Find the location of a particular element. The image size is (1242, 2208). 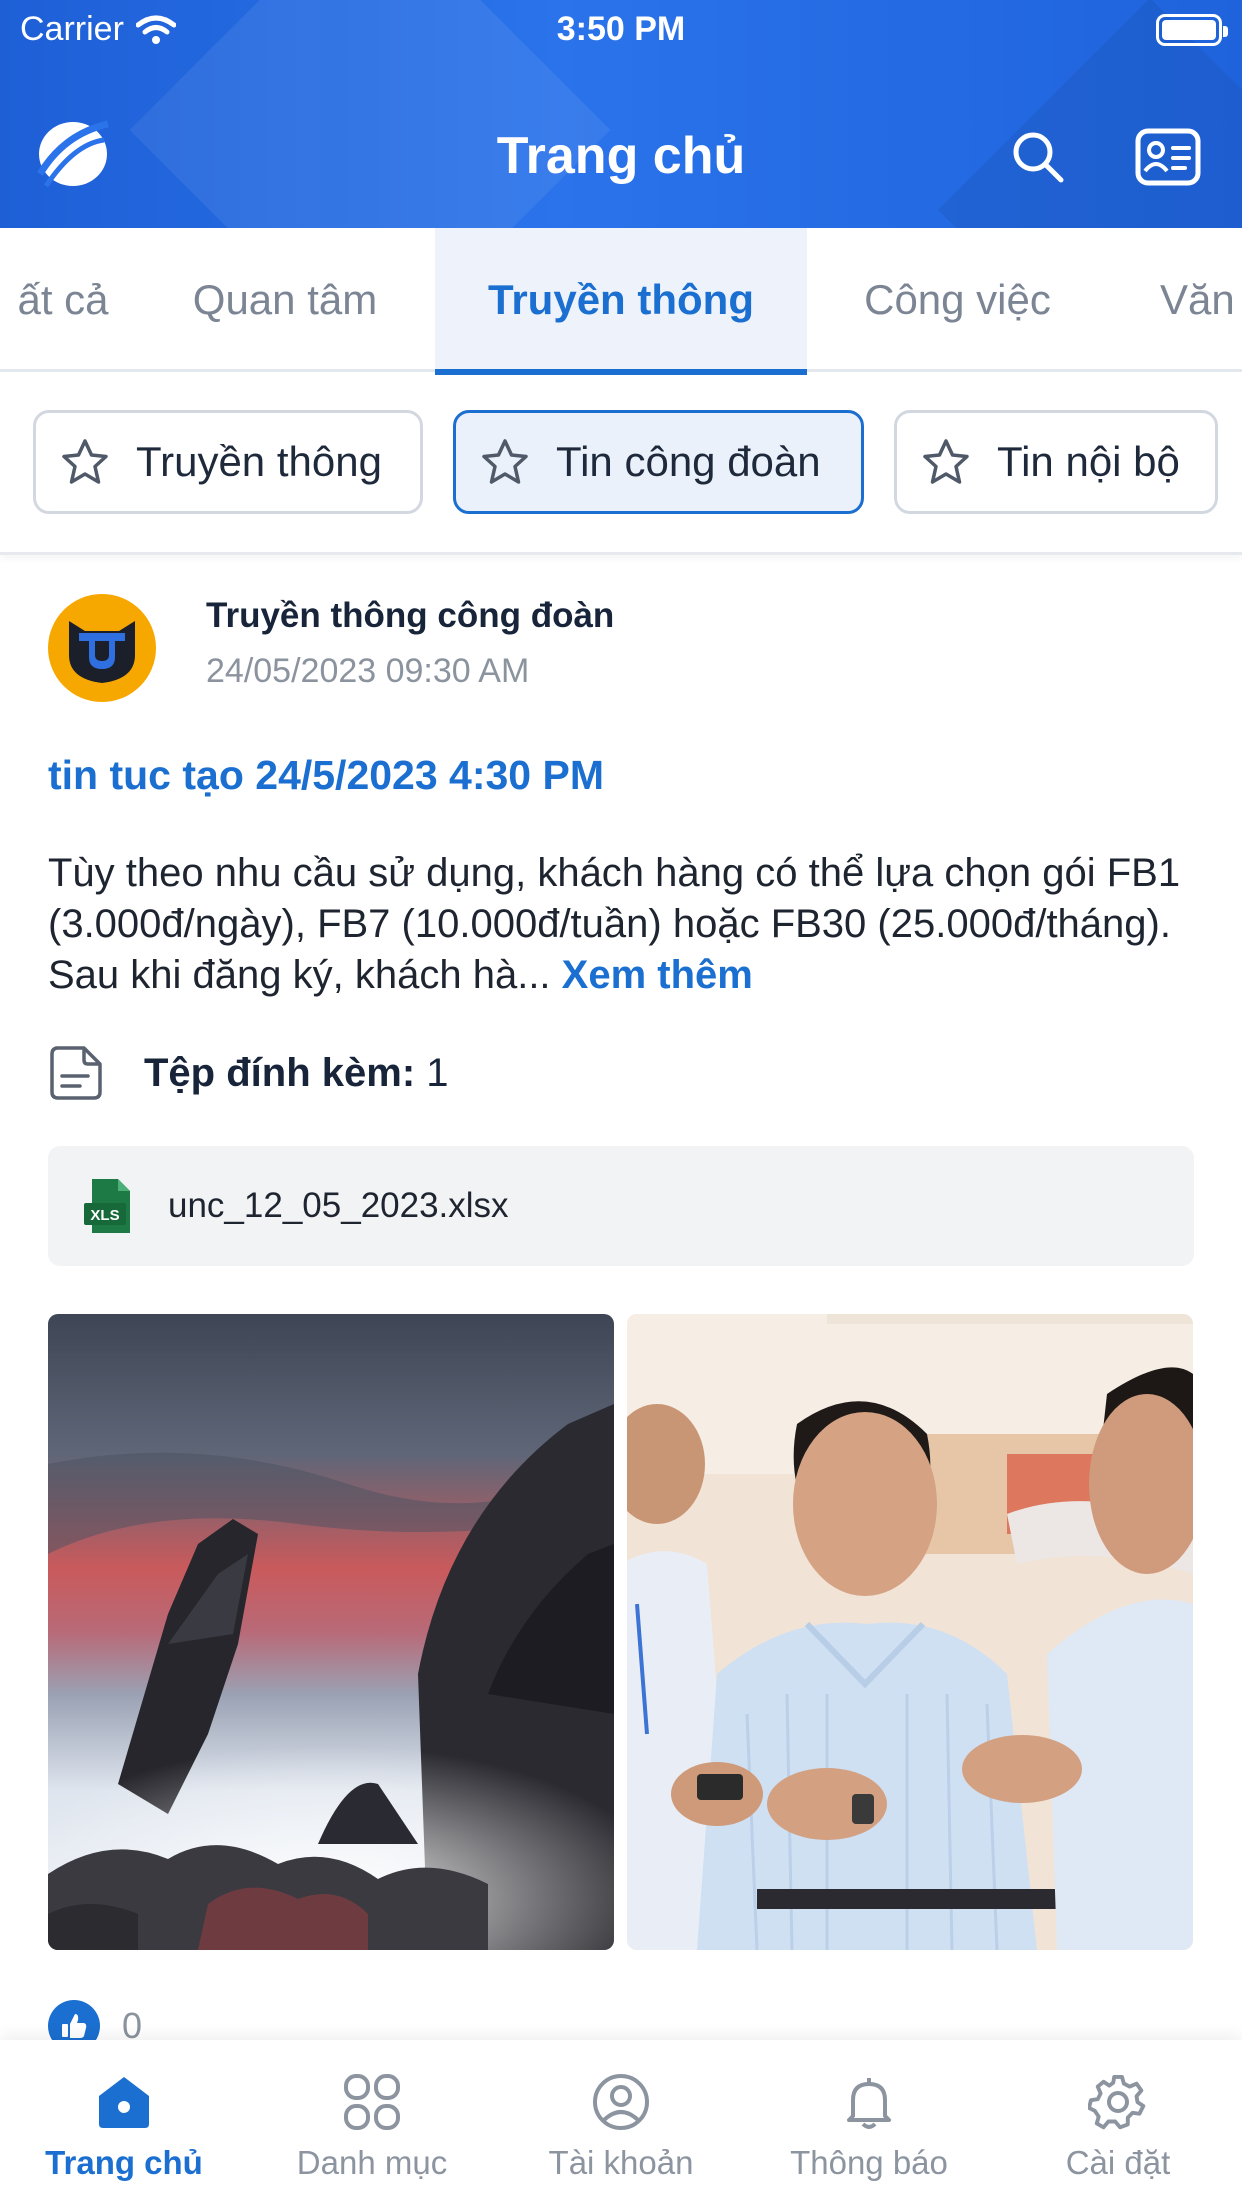

thumbs-up-icon is located at coordinates (74, 2026).